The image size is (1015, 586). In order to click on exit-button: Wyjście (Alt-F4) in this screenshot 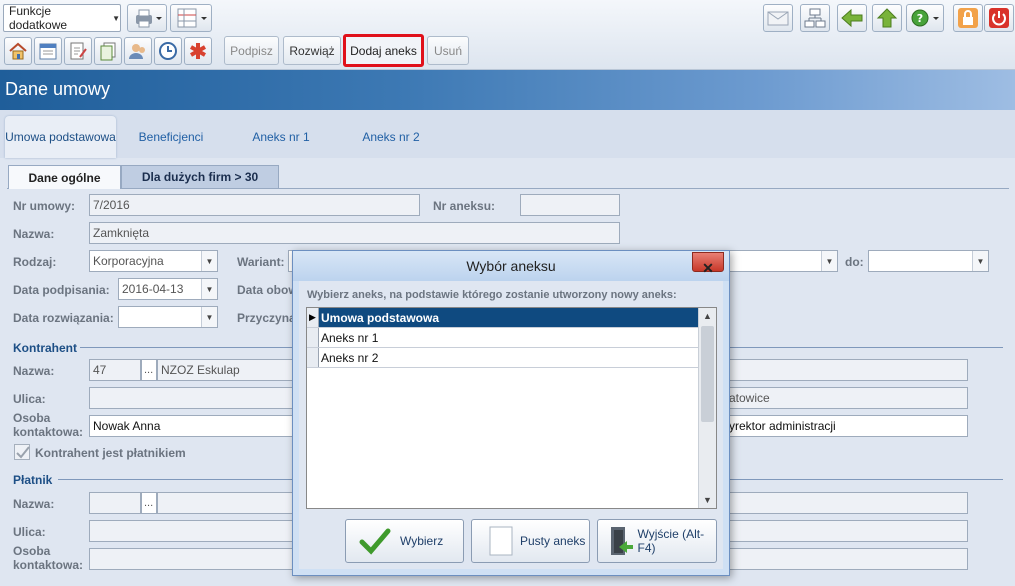, I will do `click(657, 541)`.